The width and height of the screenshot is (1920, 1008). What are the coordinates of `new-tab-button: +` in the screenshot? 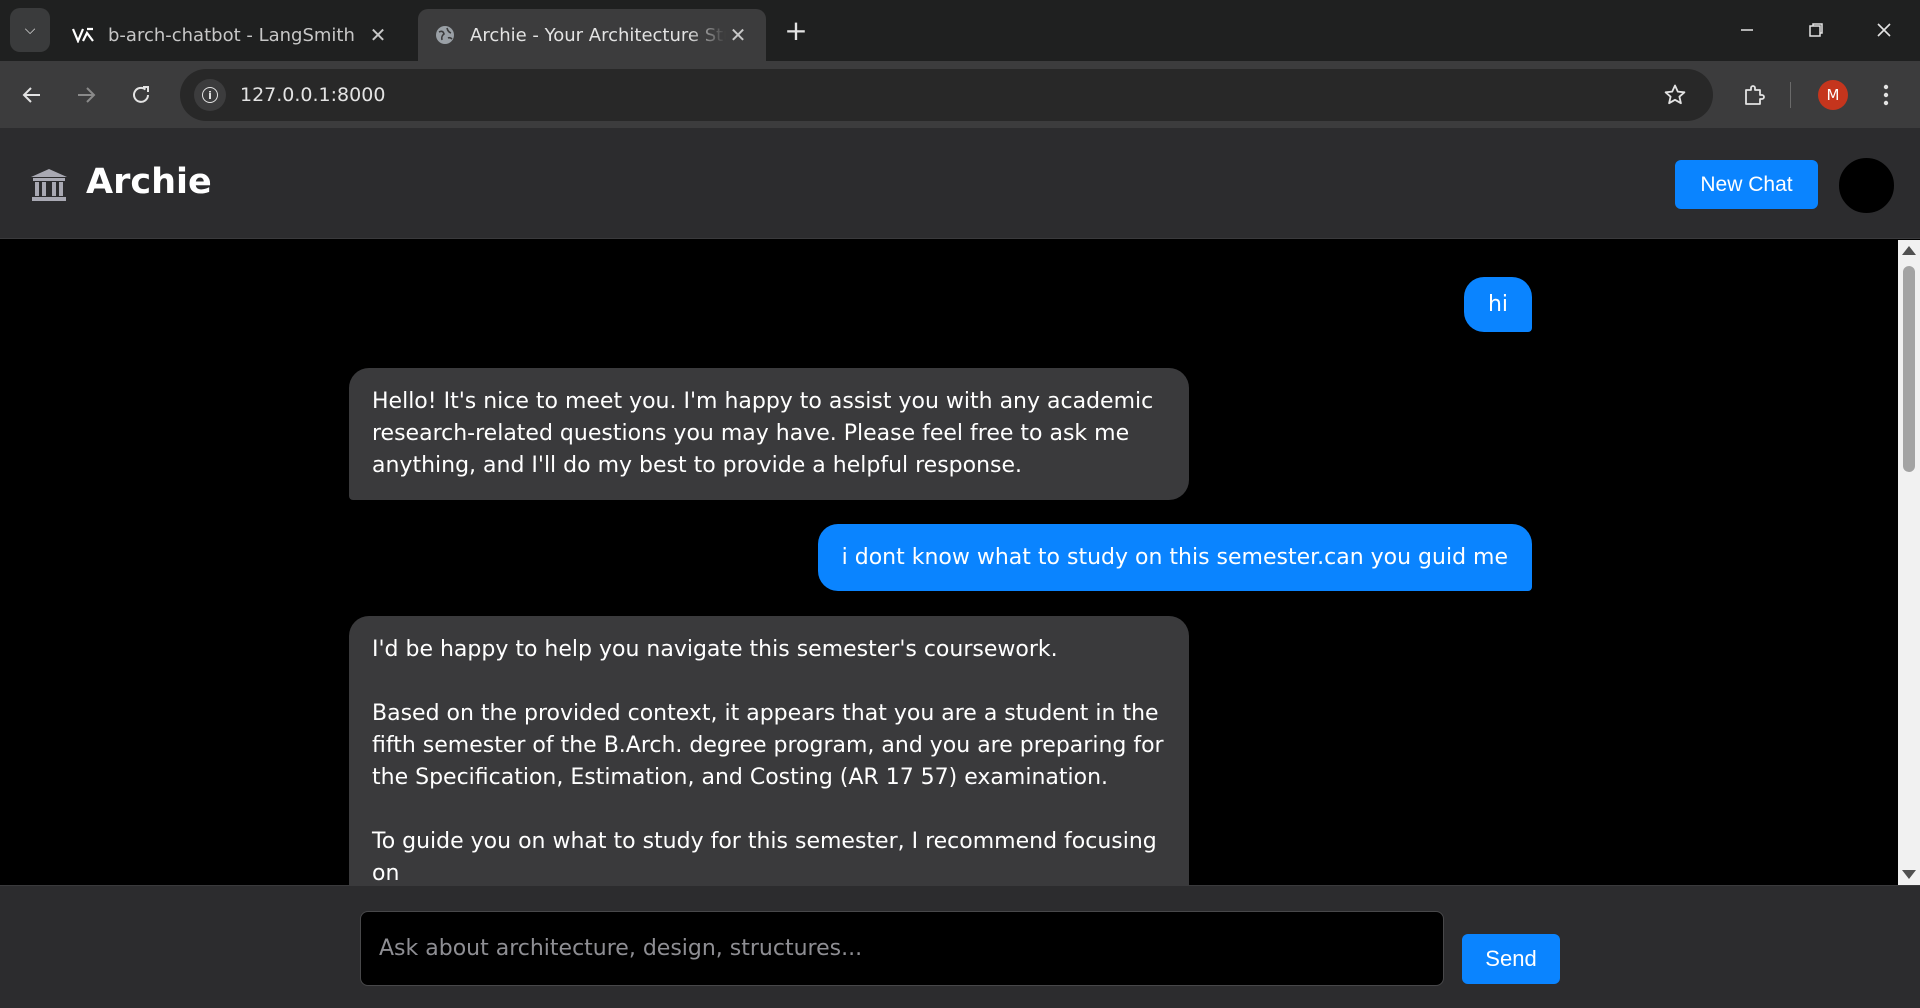 It's located at (796, 30).